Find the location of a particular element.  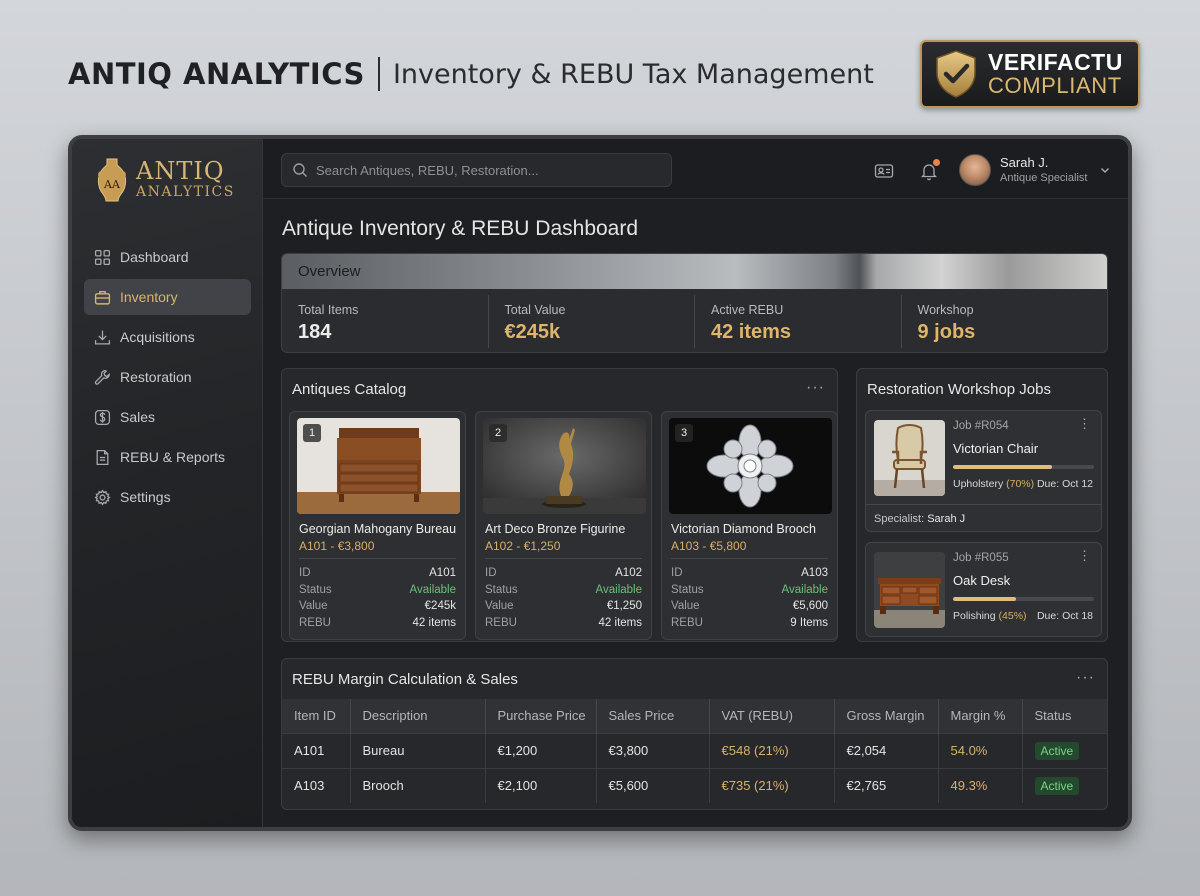

desk-image is located at coordinates (909, 590).